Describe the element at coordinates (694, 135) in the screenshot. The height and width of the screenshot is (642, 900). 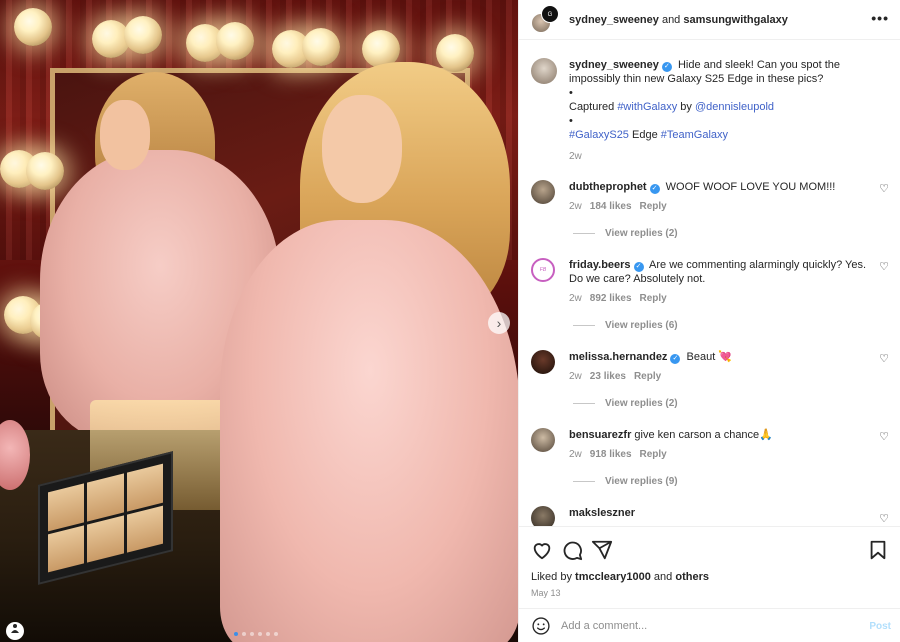
I see `hashtag-link: #TeamGalaxy` at that location.